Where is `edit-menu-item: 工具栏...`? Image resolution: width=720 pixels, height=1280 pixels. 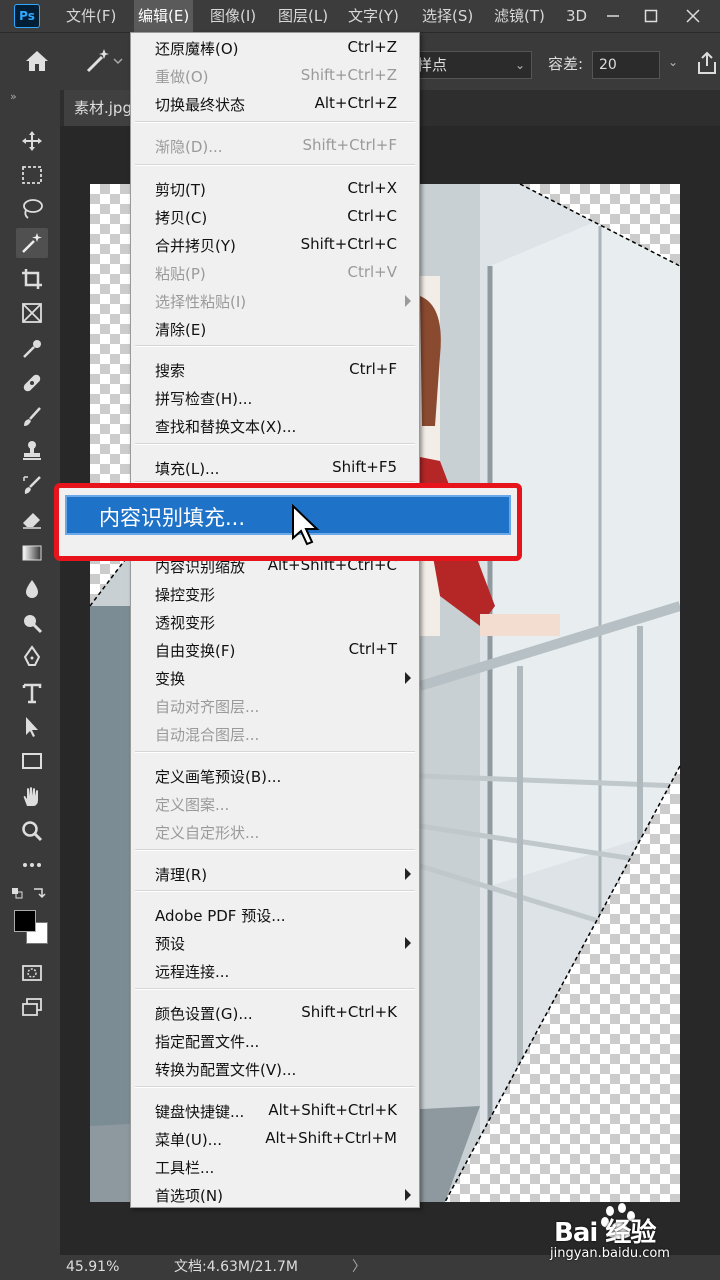 edit-menu-item: 工具栏... is located at coordinates (275, 1167).